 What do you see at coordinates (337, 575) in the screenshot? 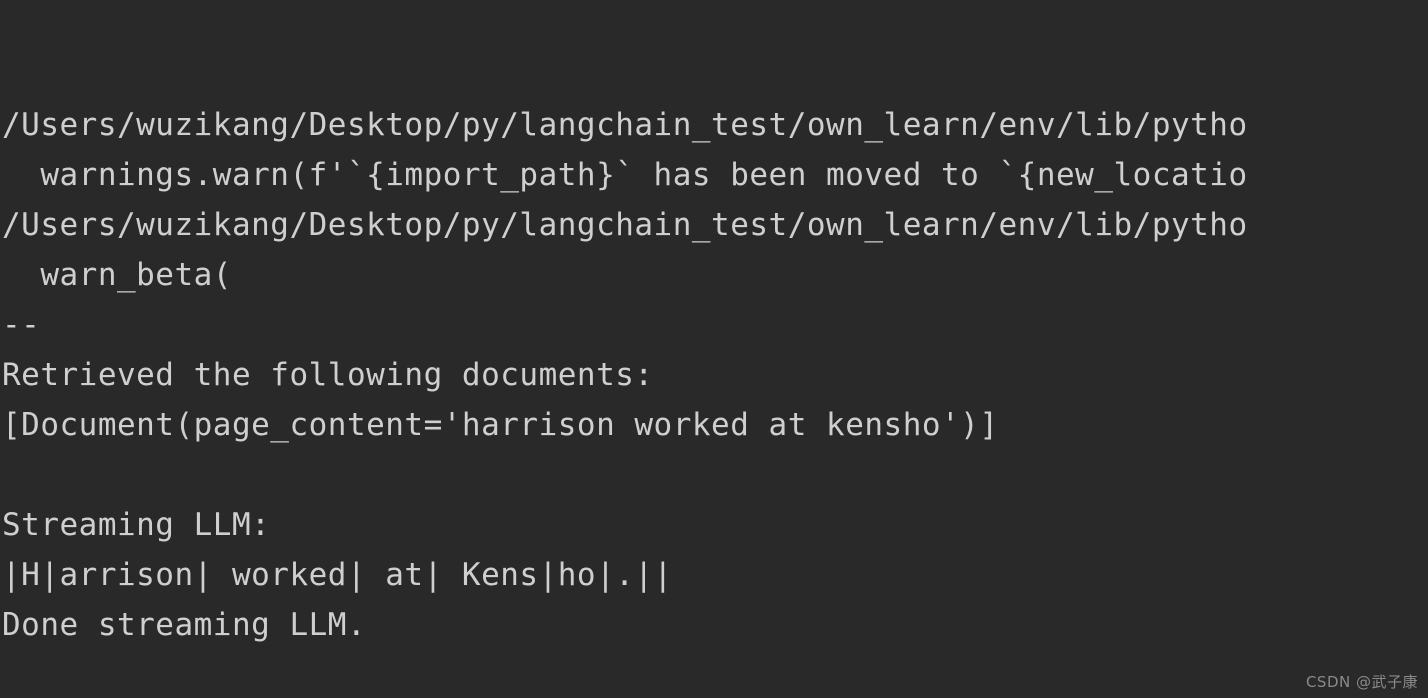
I see `output-text: |H|arrison| worked| at| Kens|ho|.||` at bounding box center [337, 575].